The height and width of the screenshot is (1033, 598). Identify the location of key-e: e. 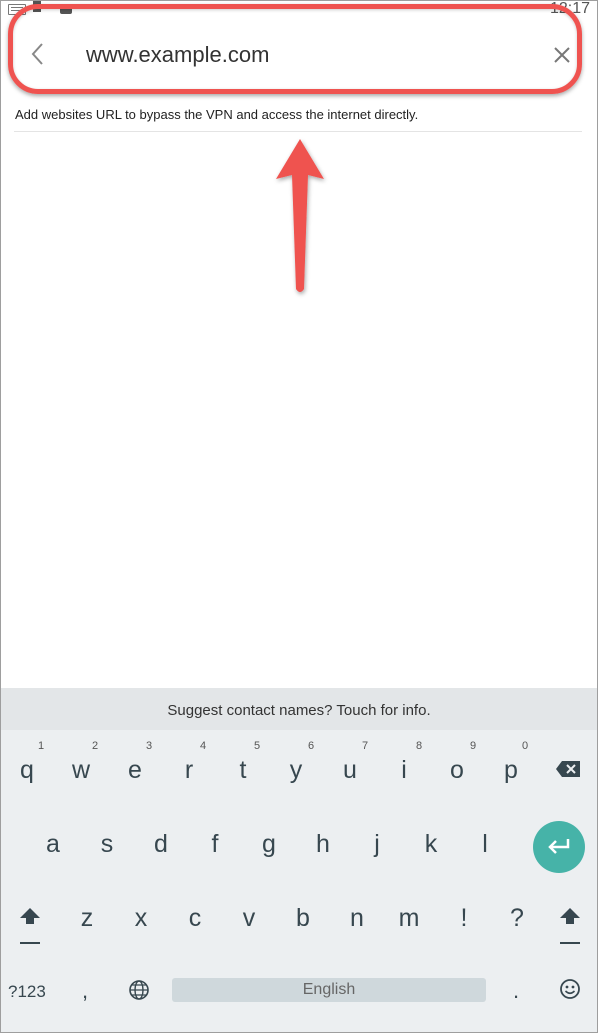
(135, 770).